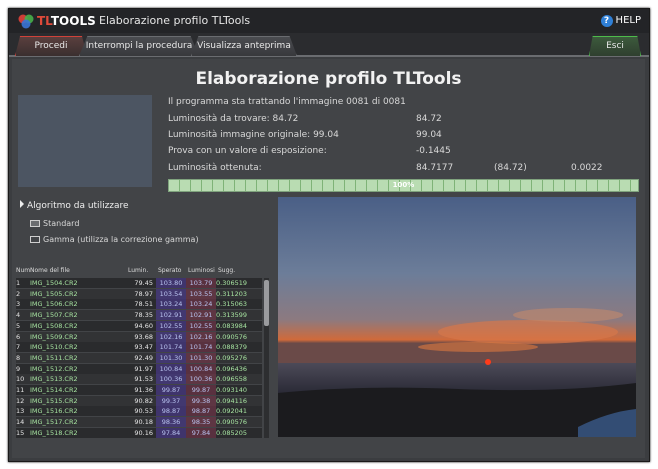 The image size is (658, 469). I want to click on cell-sugg: 0.085205, so click(232, 432).